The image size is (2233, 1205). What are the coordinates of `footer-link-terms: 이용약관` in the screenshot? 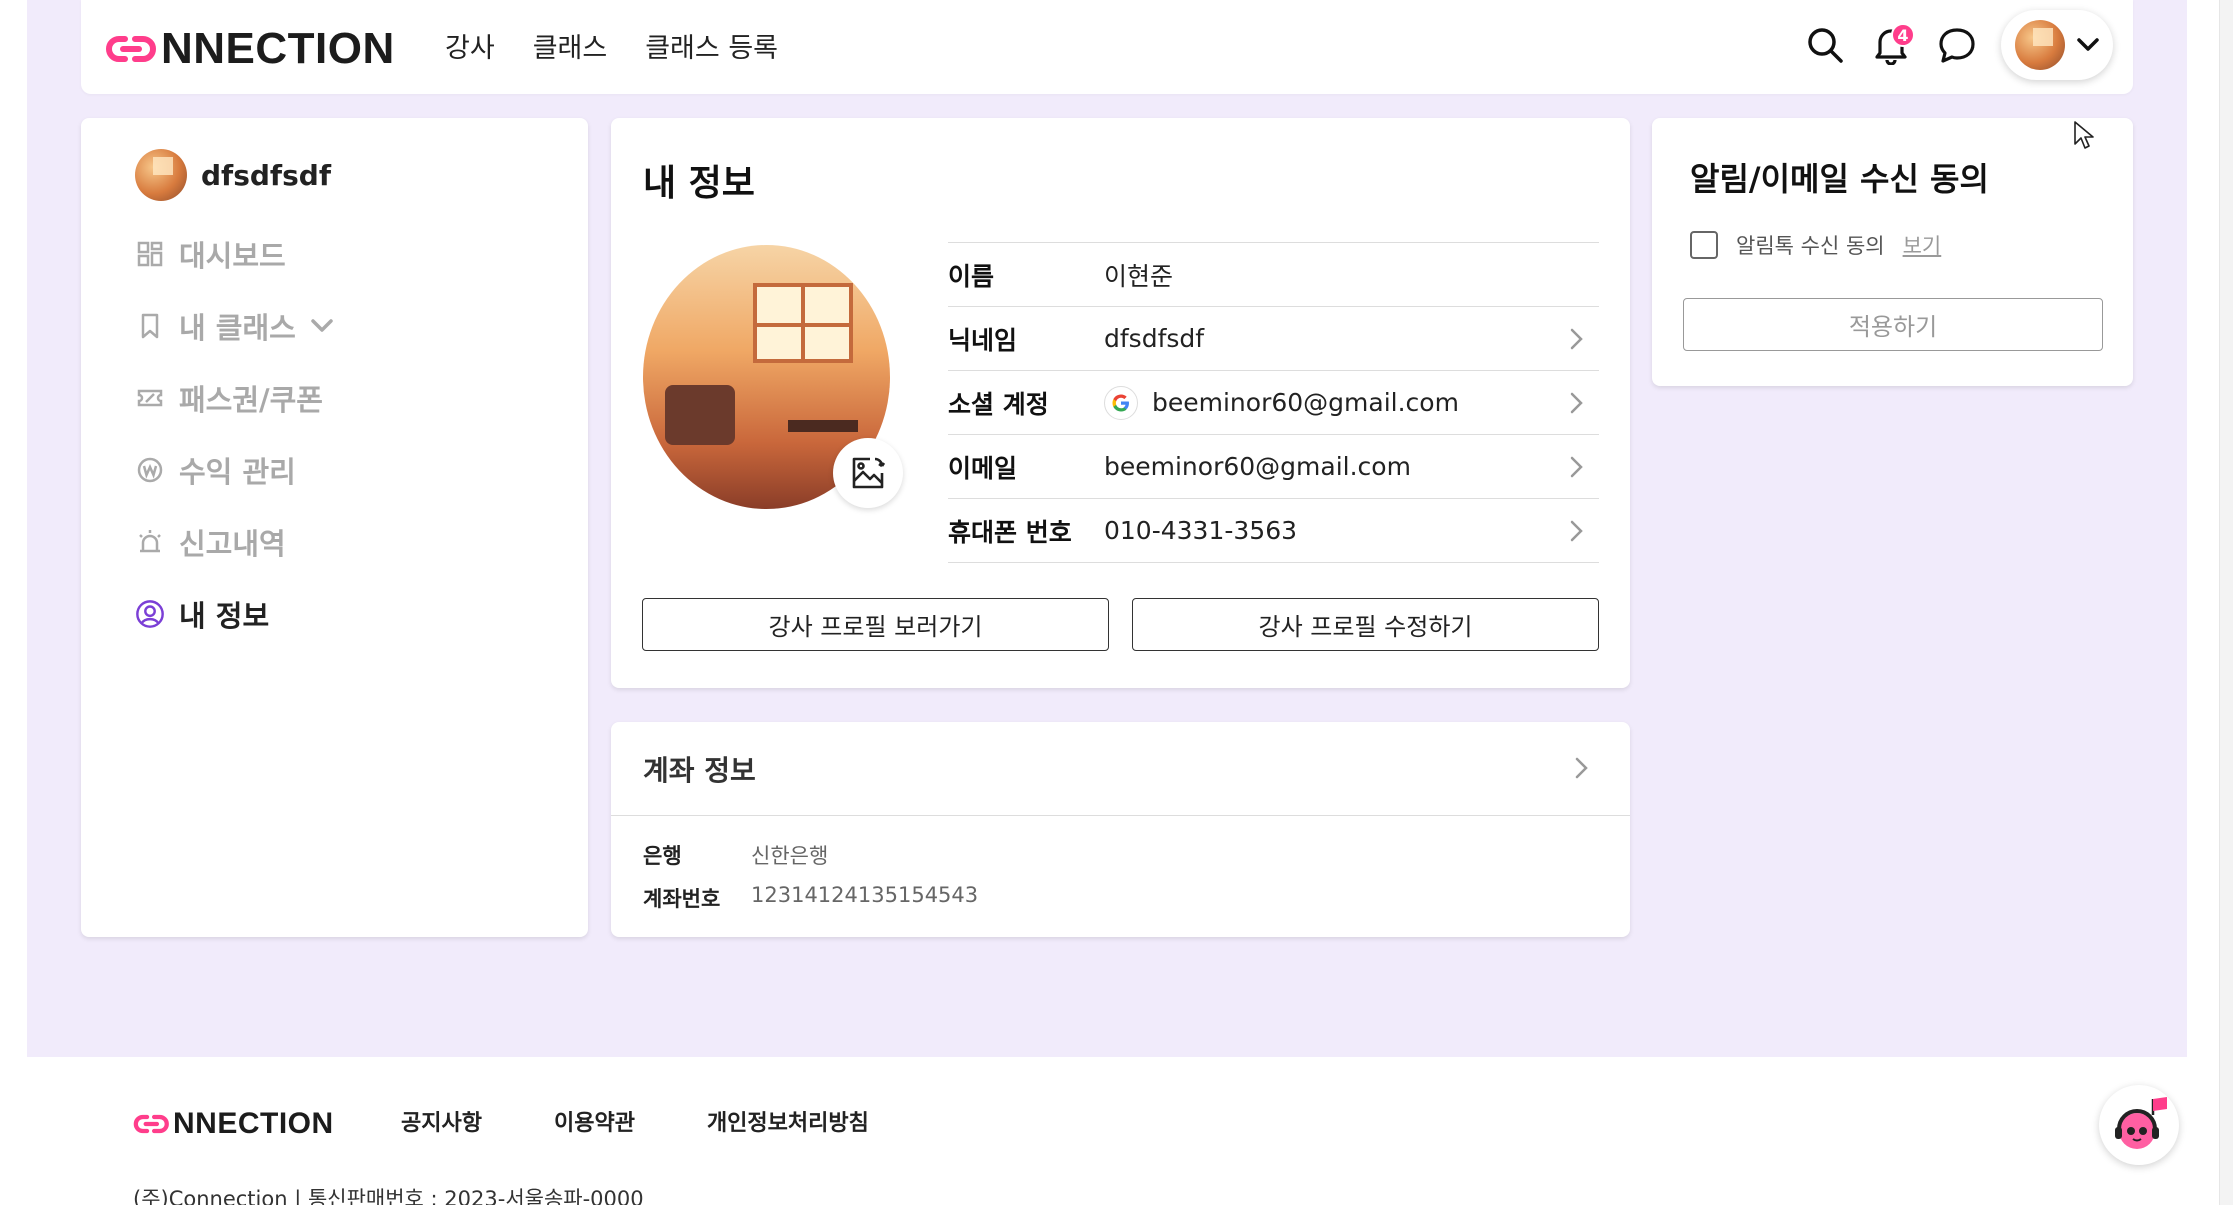 It's located at (594, 1121).